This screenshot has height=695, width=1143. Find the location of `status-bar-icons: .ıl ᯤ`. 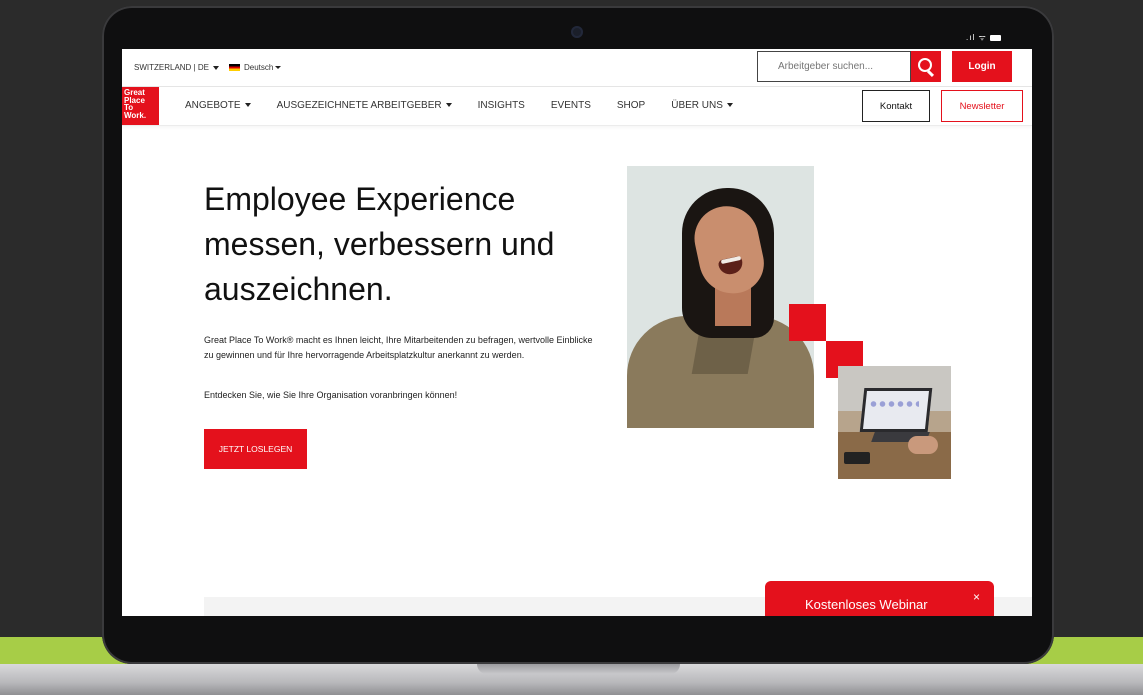

status-bar-icons: .ıl ᯤ is located at coordinates (983, 37).